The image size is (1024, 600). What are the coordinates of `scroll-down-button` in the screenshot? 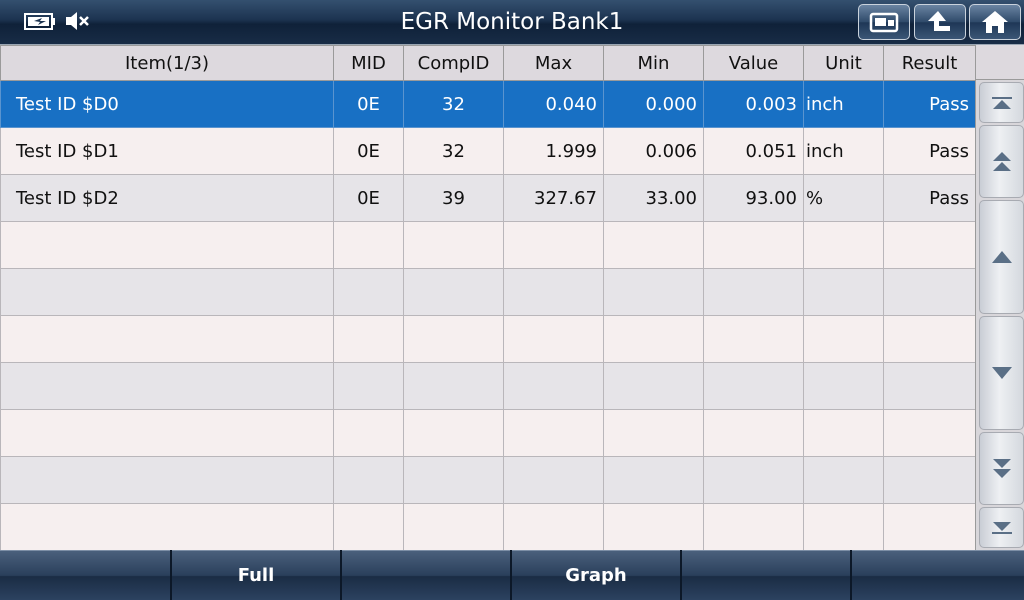 It's located at (1001, 373).